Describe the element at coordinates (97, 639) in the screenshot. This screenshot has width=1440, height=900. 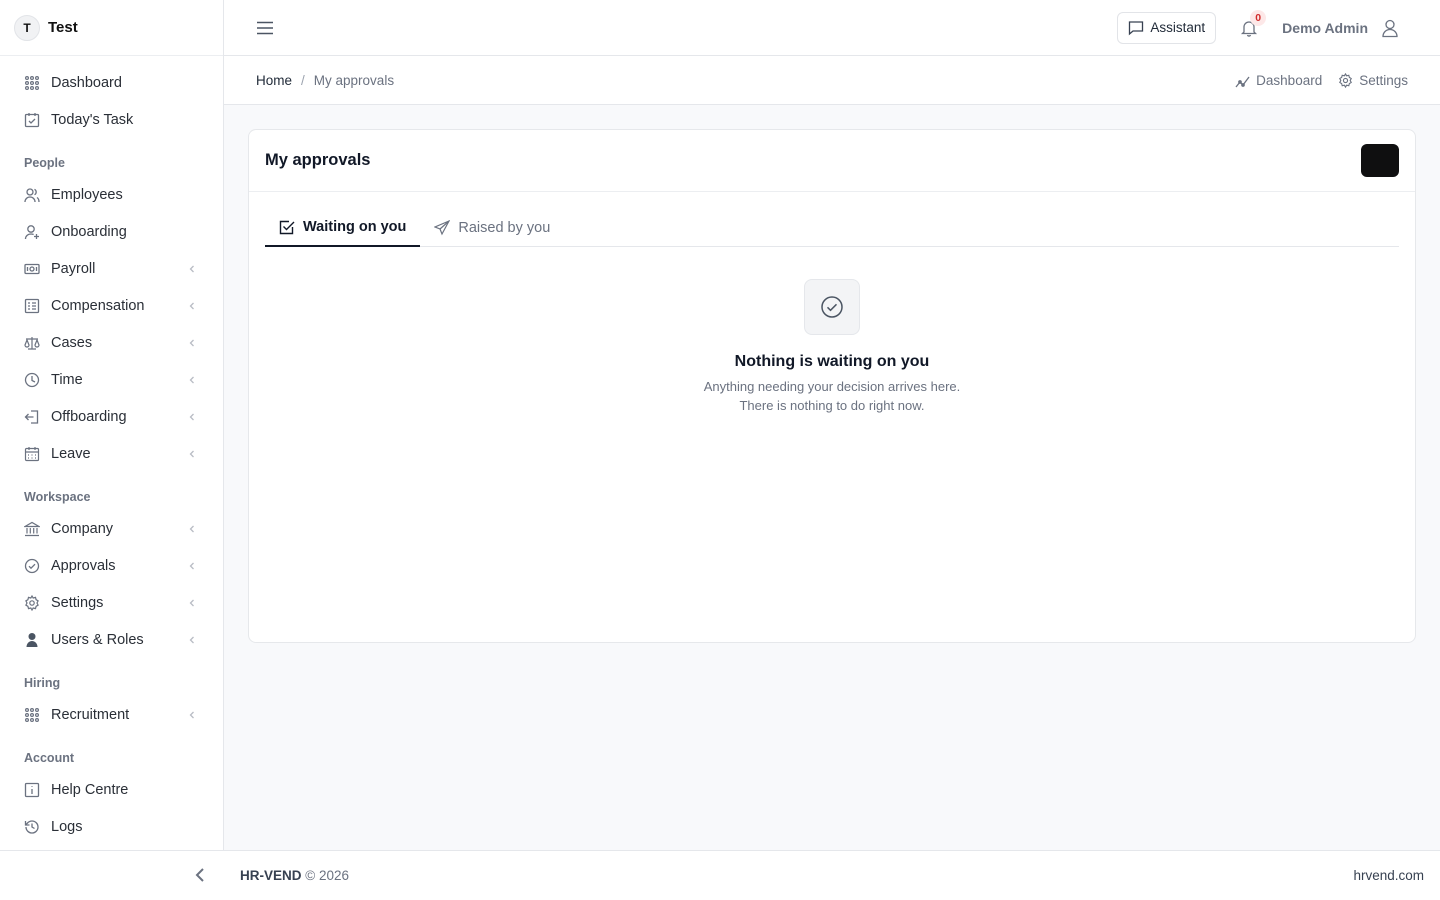
I see `sidebar-item-label: Users & Roles` at that location.